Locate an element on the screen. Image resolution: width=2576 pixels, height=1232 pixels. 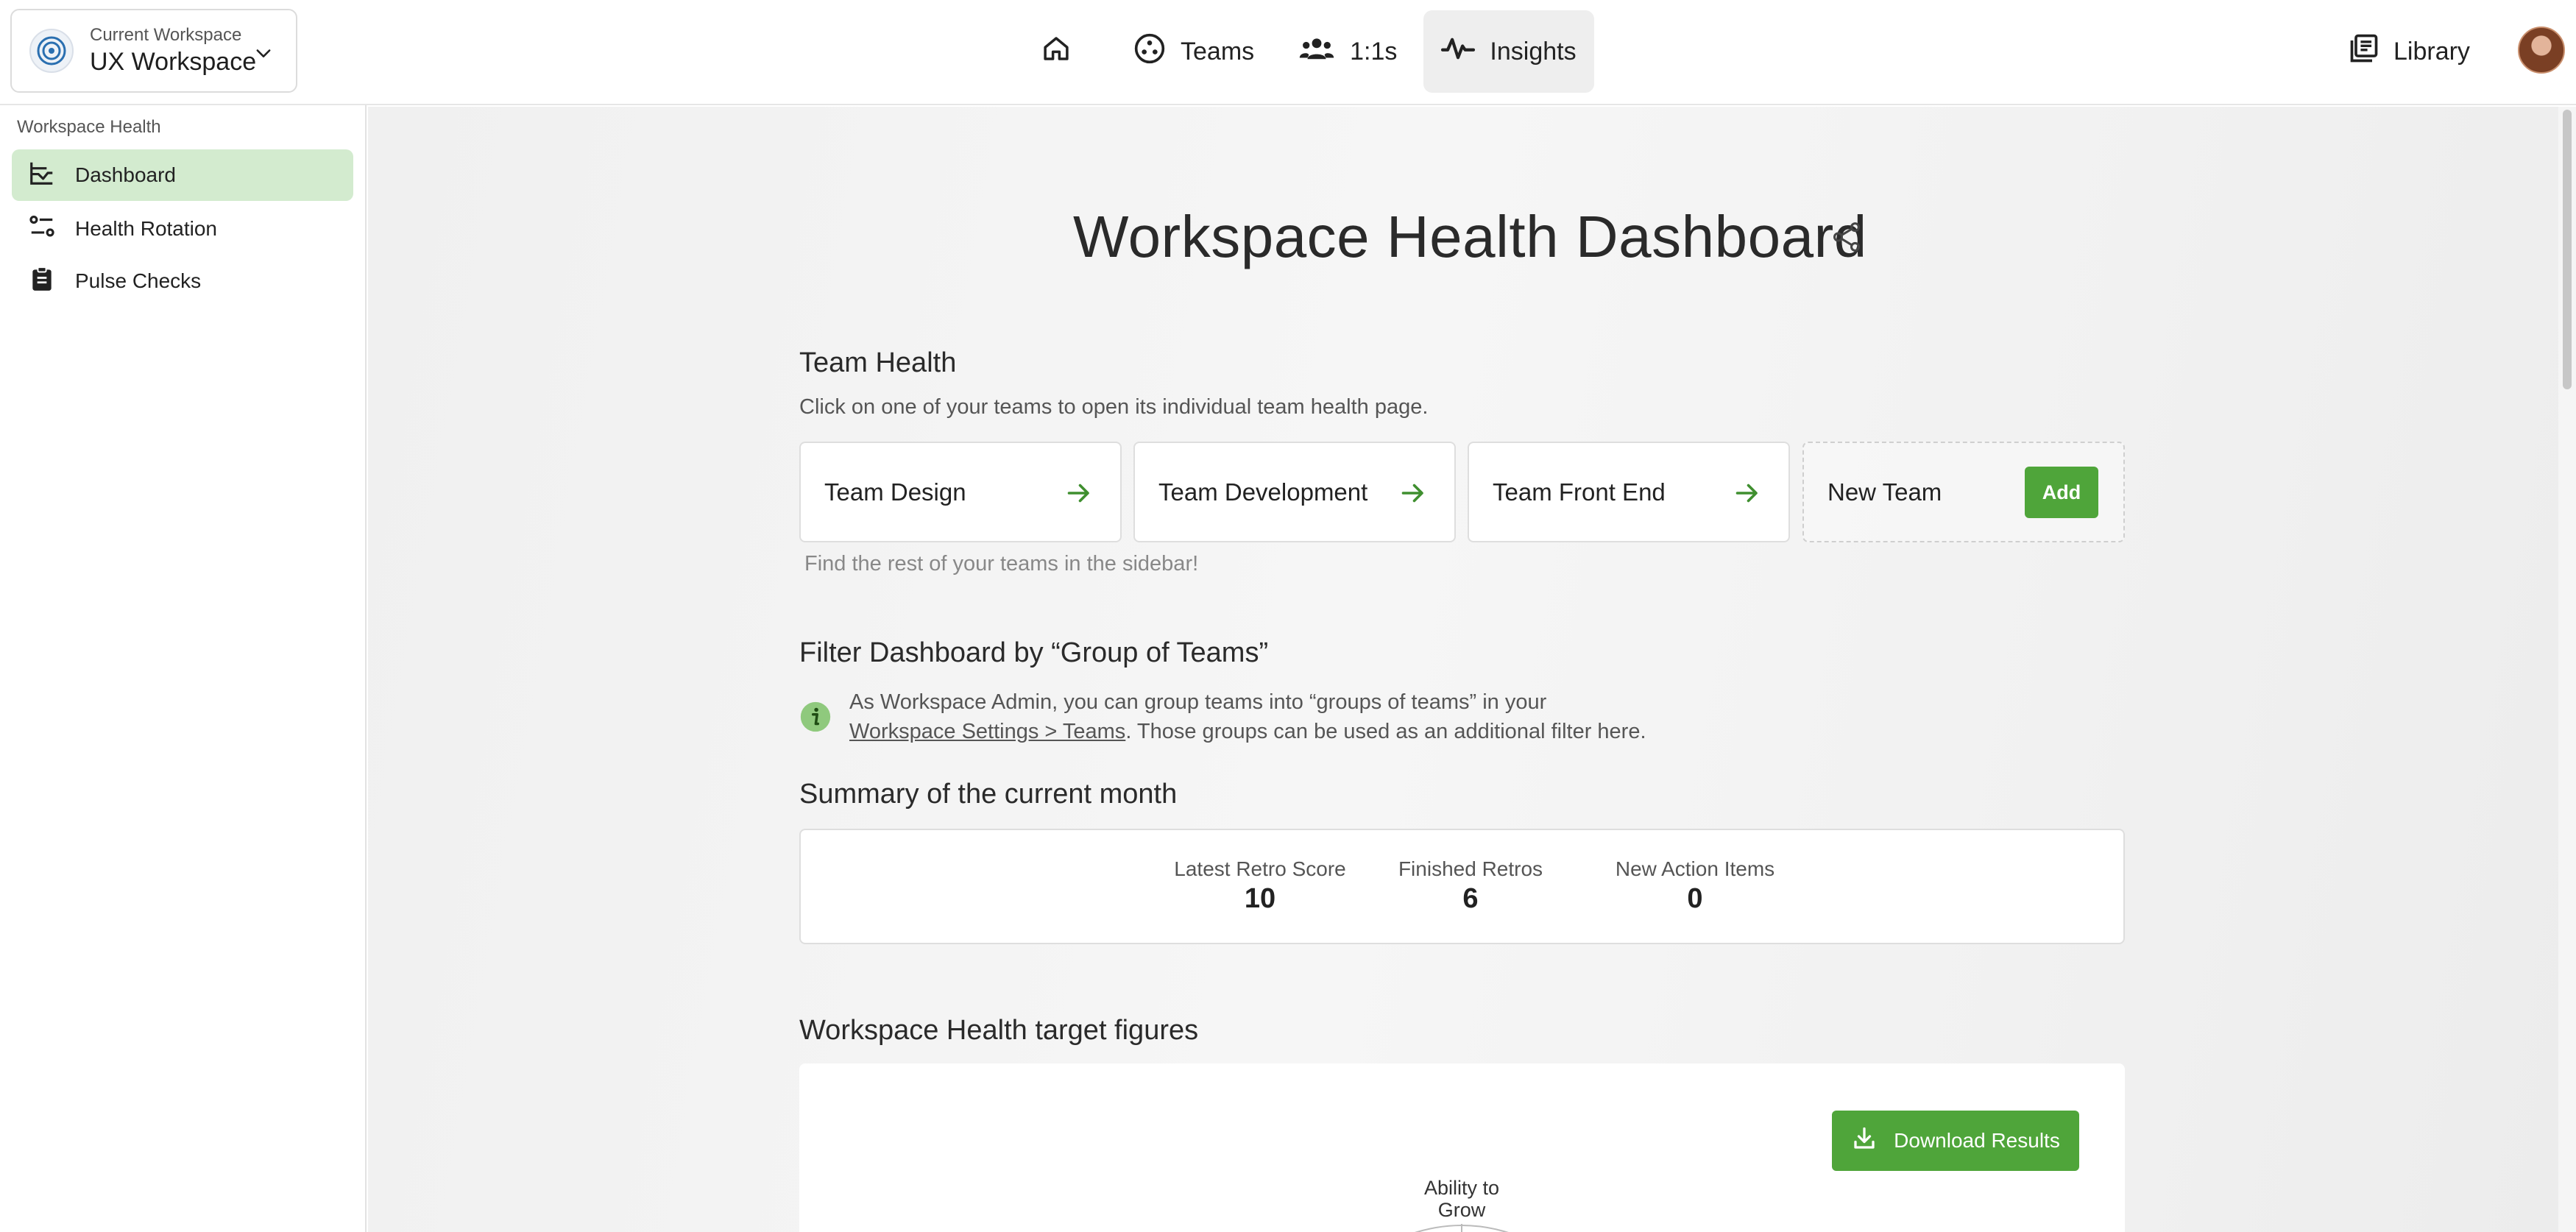
metric-value: 6 is located at coordinates (1470, 898).